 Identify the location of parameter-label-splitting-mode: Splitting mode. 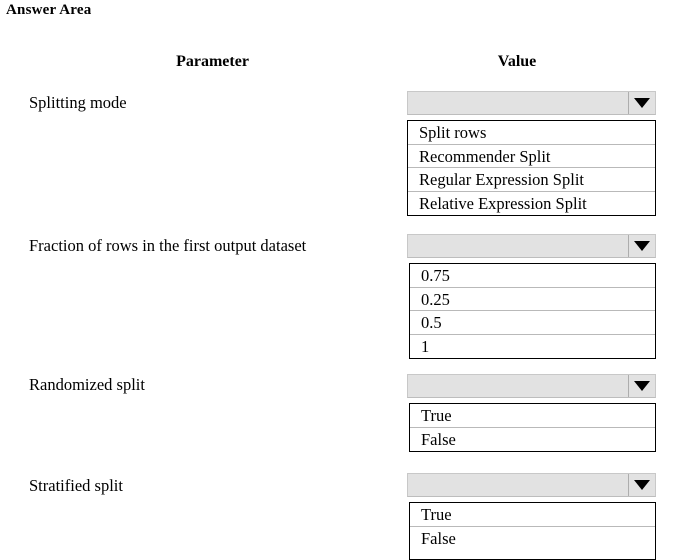
(78, 102).